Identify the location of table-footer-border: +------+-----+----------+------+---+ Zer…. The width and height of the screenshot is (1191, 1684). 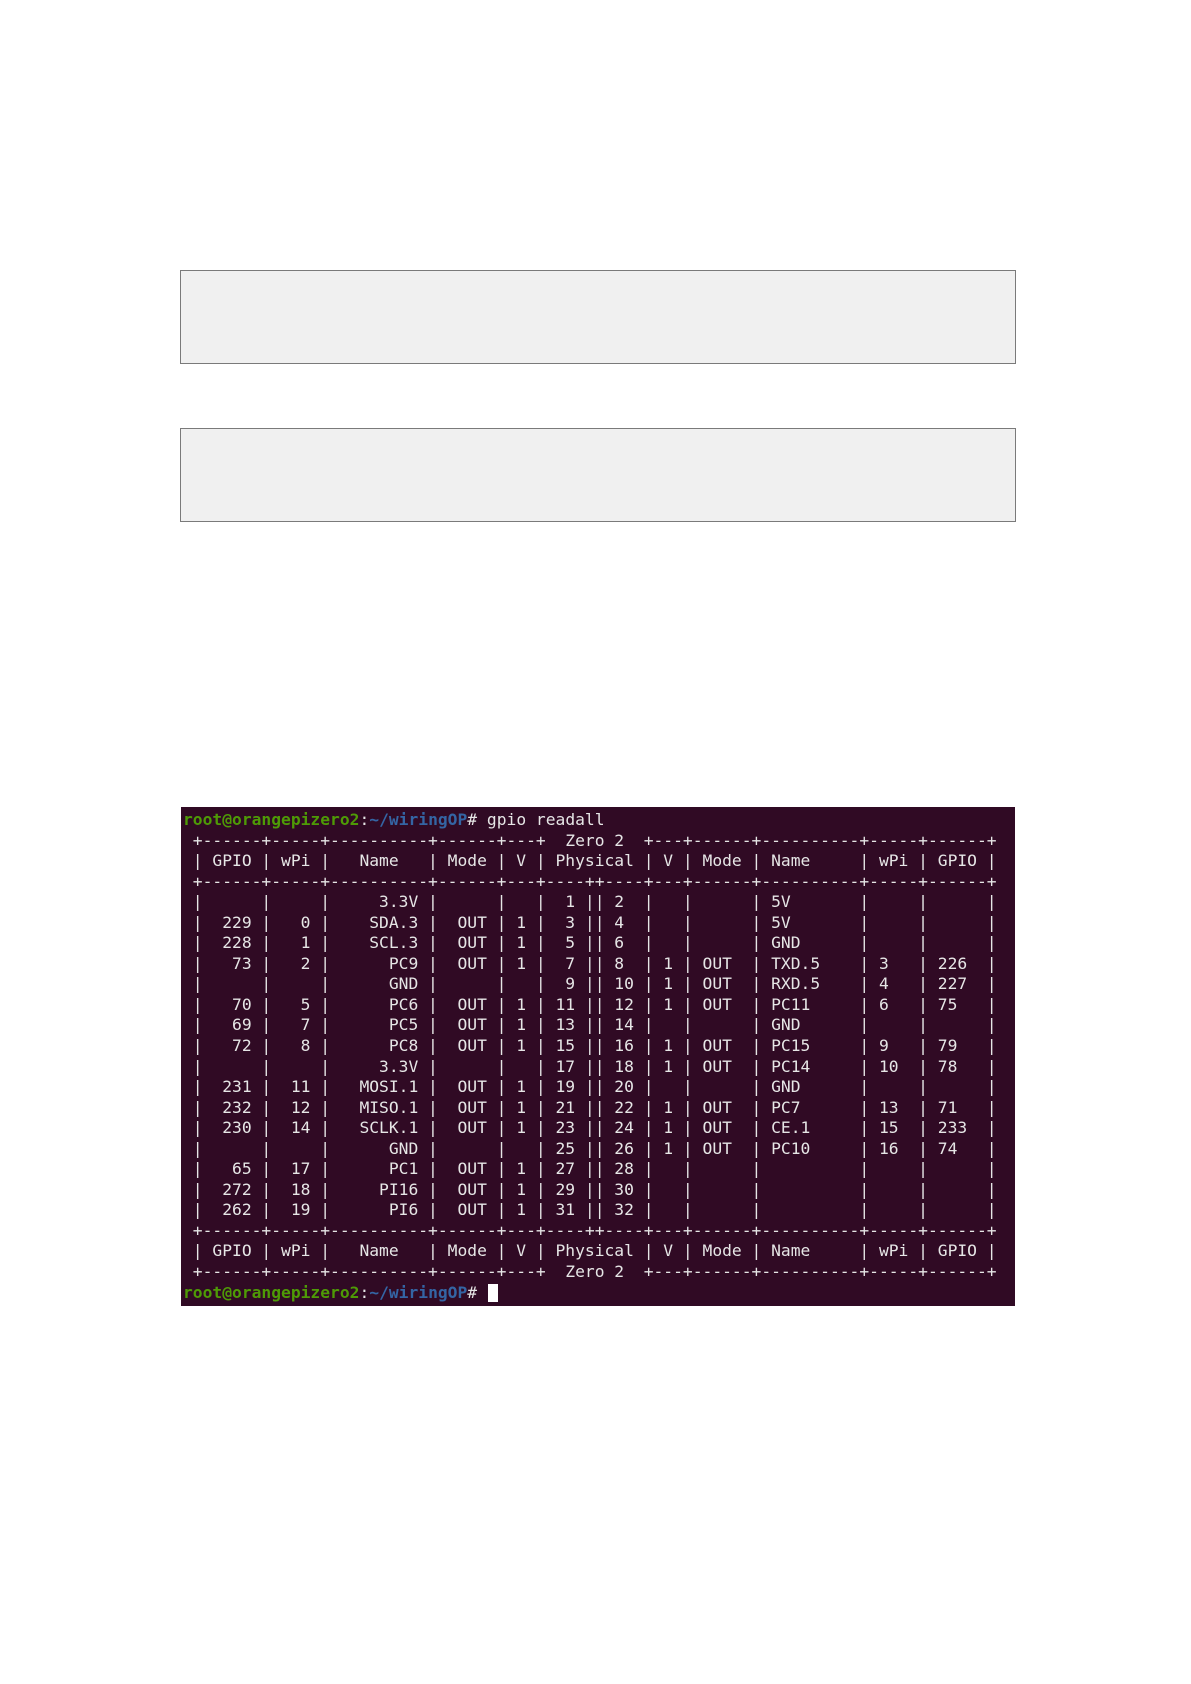
(590, 1272).